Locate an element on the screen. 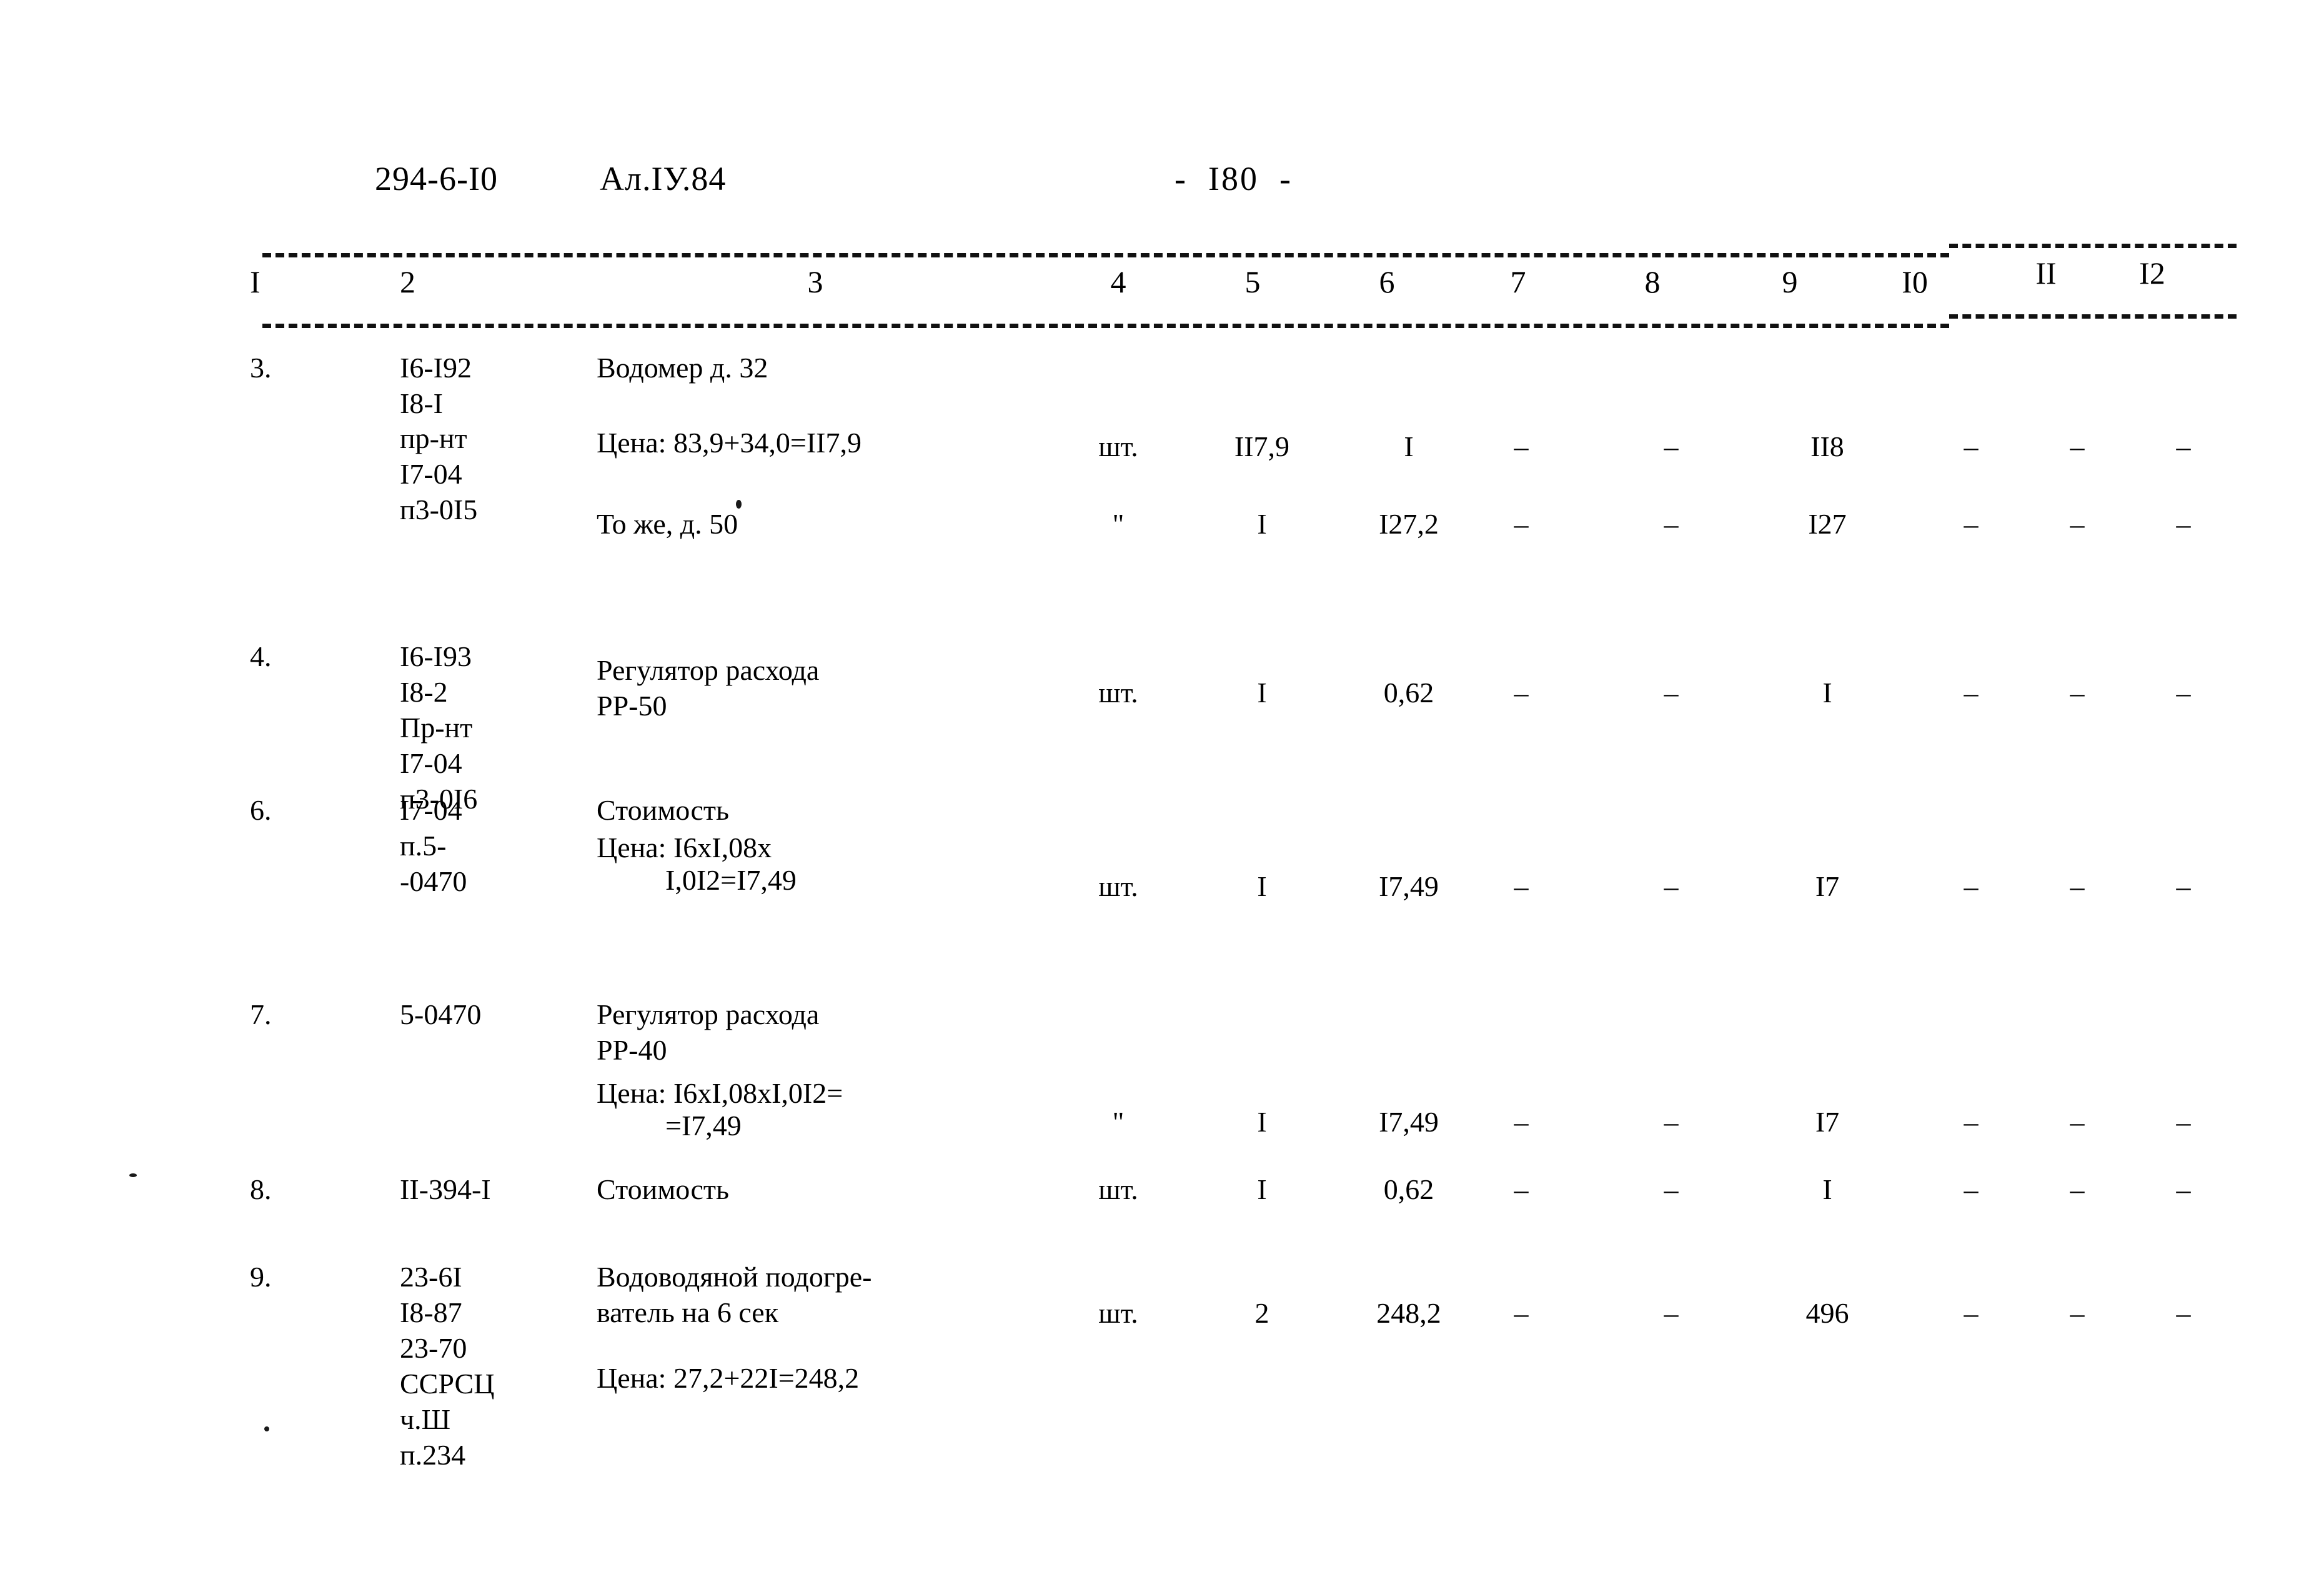 This screenshot has width=2324, height=1587. row-number: 6. is located at coordinates (261, 810).